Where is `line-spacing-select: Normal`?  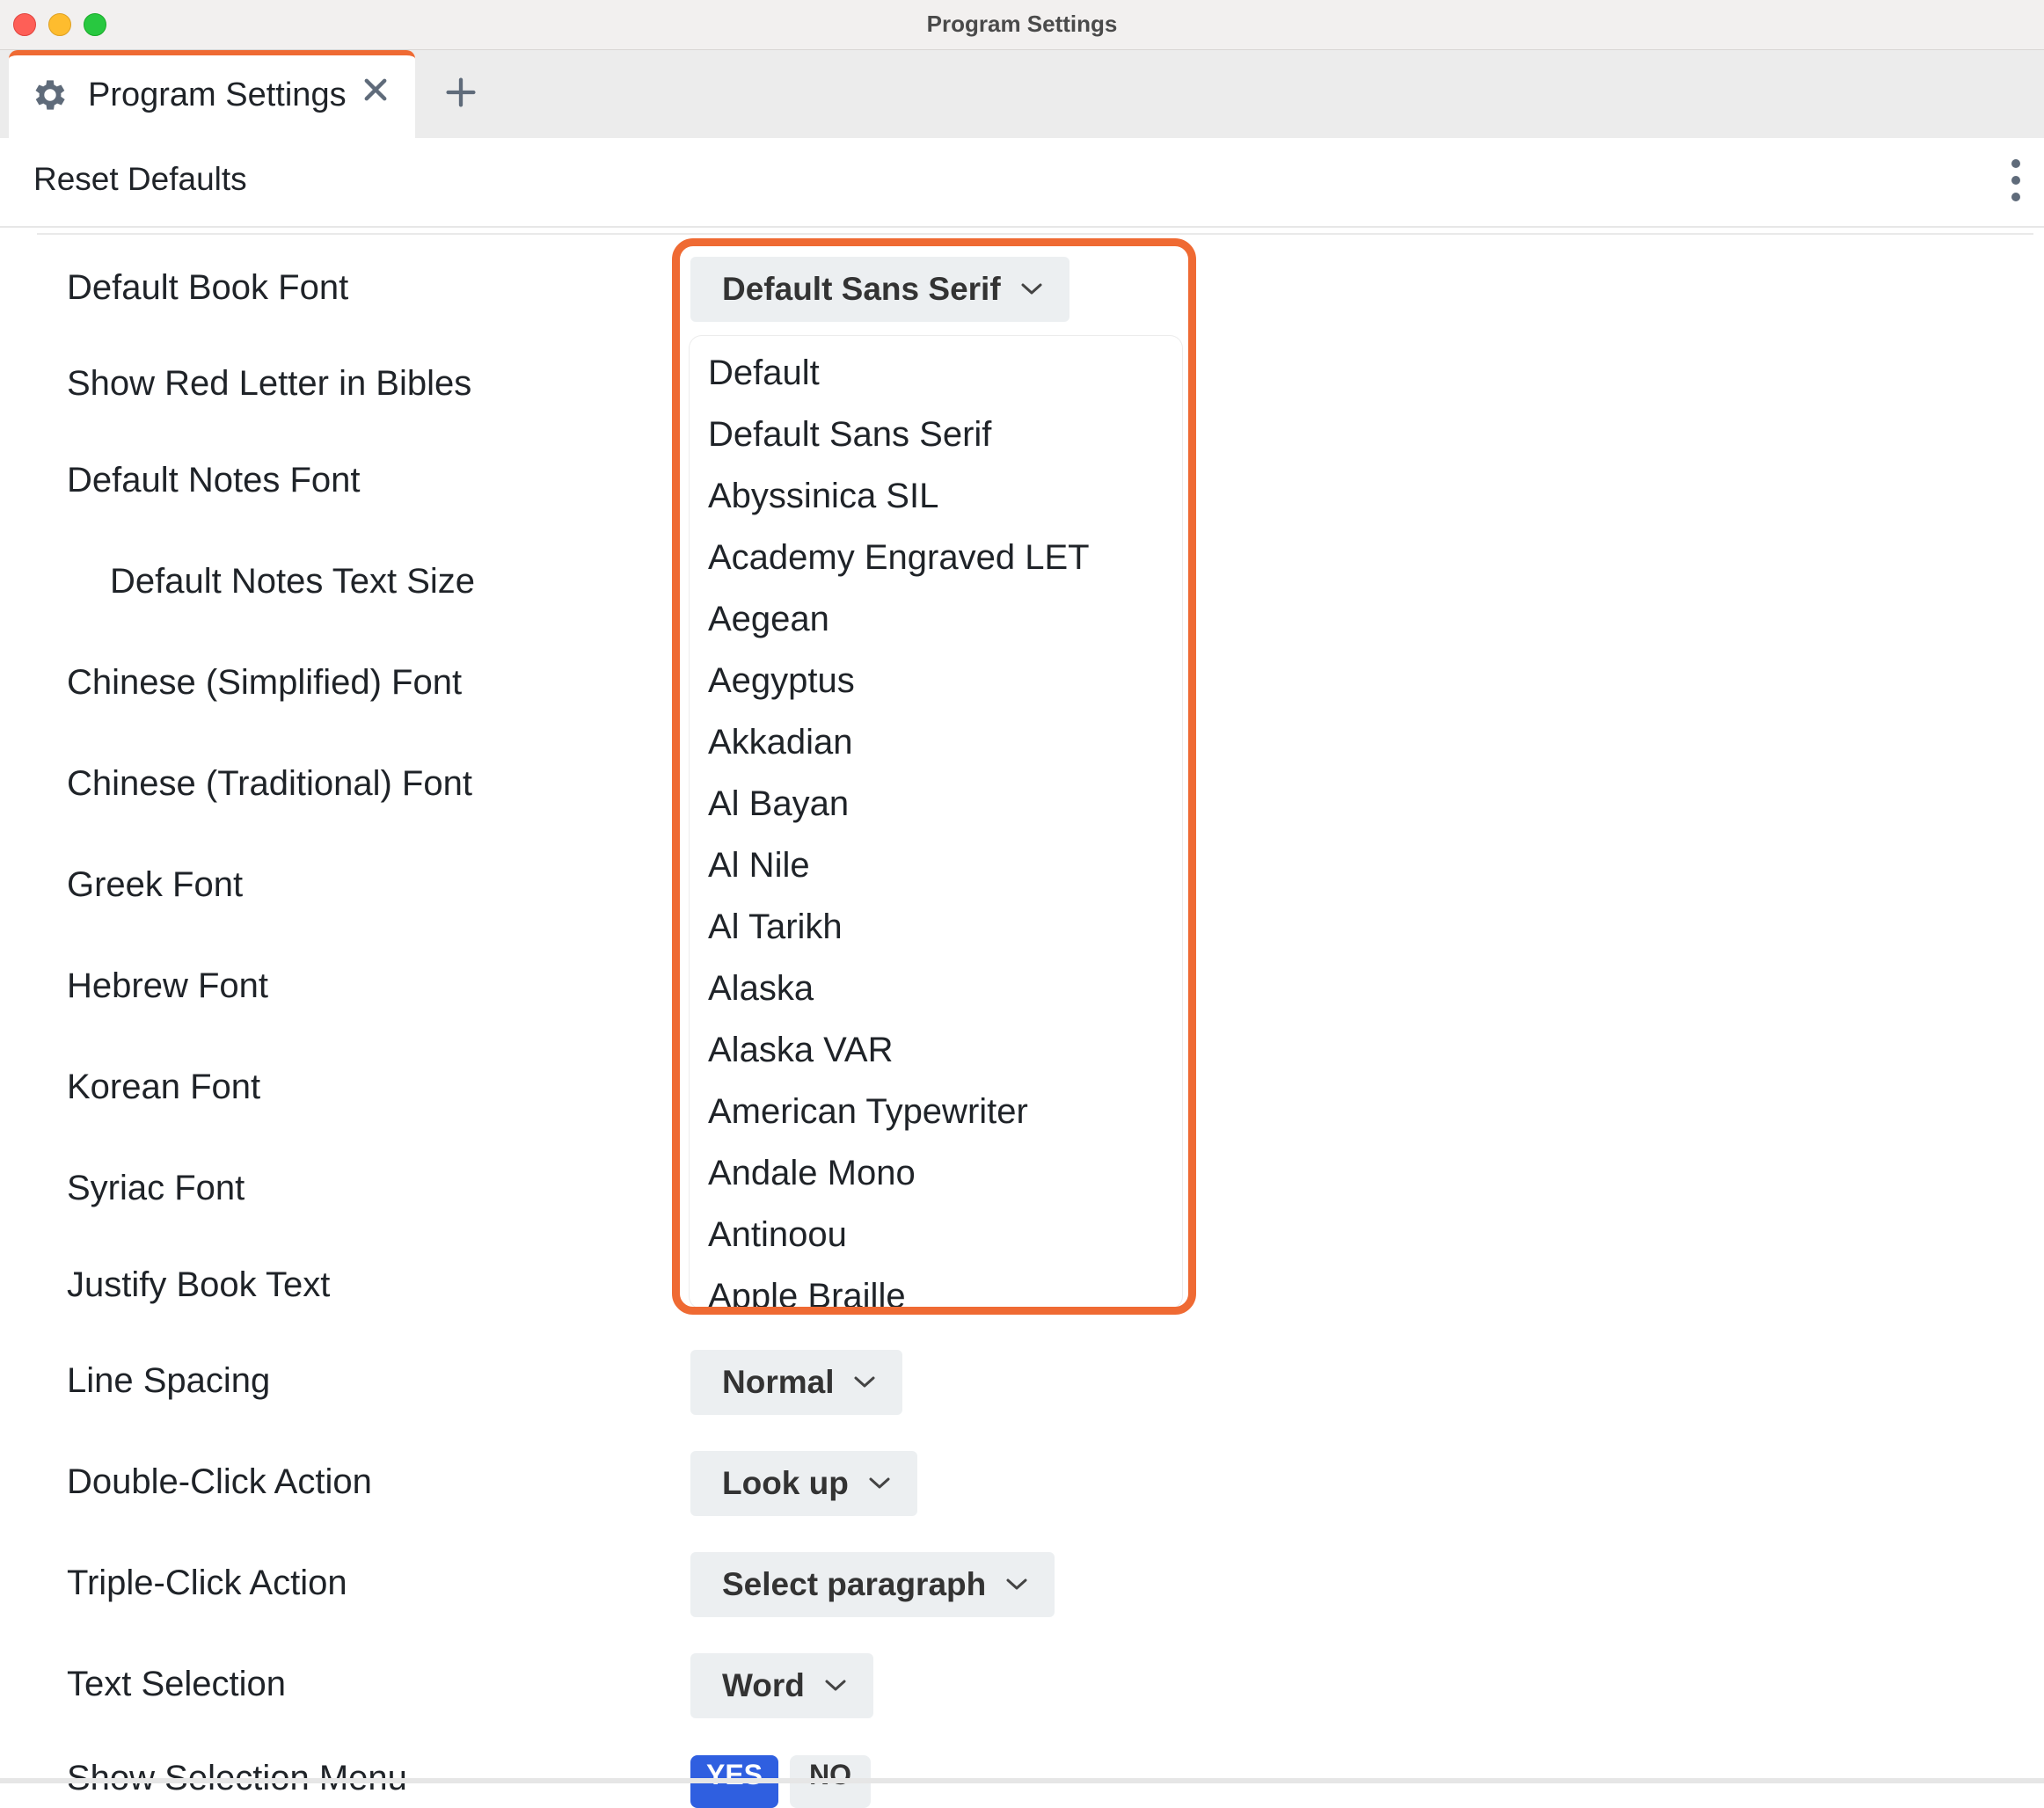 line-spacing-select: Normal is located at coordinates (796, 1383).